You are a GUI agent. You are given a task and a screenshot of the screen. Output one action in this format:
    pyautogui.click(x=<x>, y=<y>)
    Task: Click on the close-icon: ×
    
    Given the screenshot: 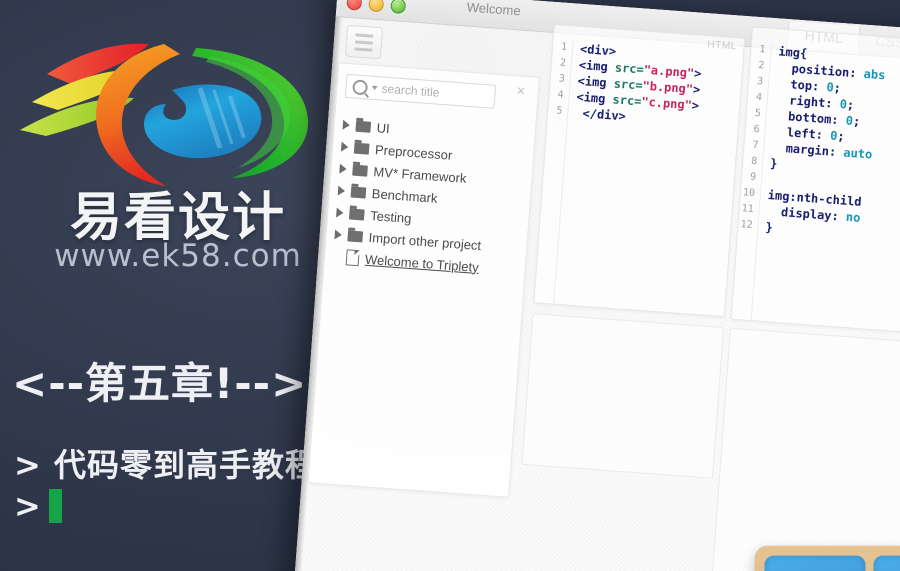 What is the action you would take?
    pyautogui.click(x=520, y=91)
    